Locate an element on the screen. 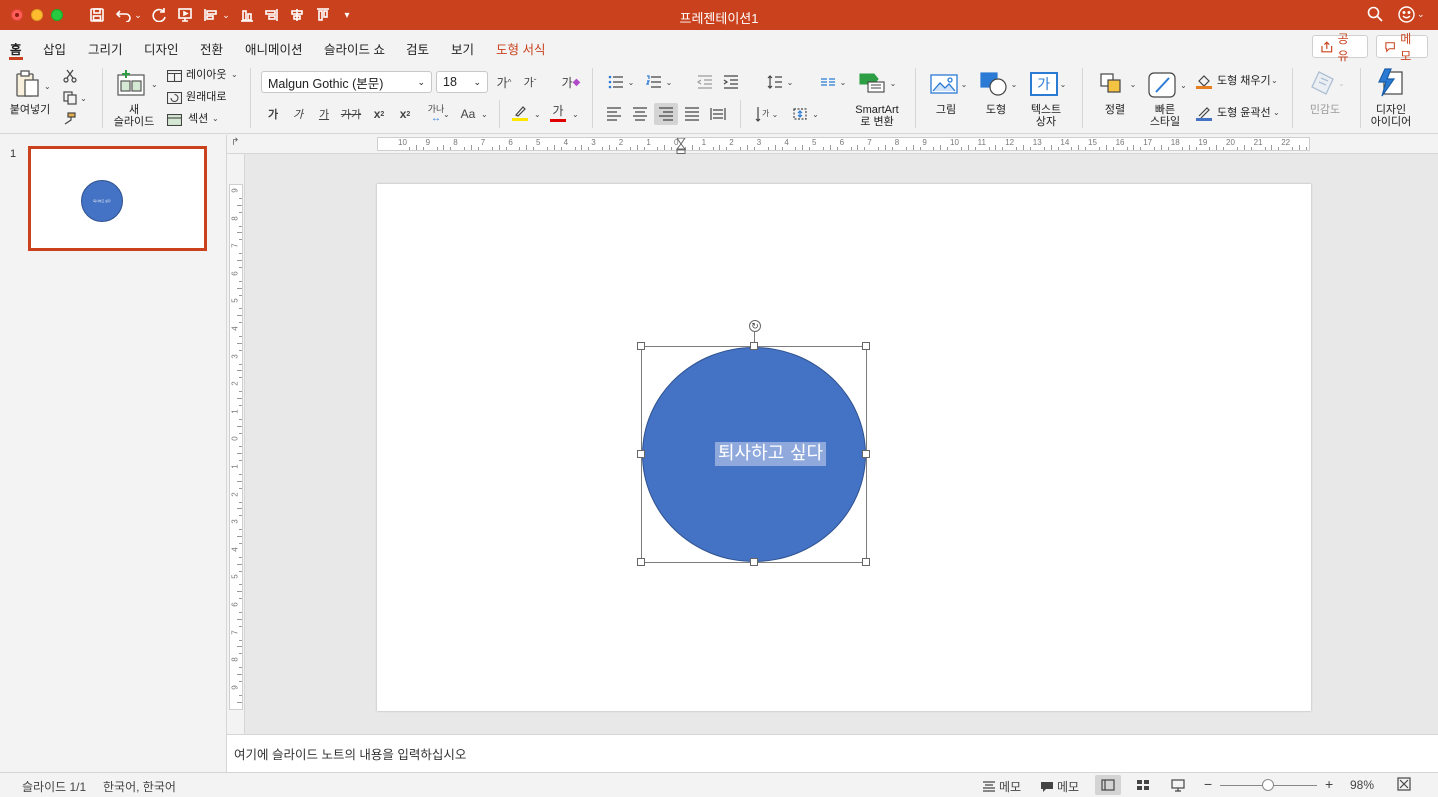  textbox-icon: 가 ⌄ is located at coordinates (1048, 84).